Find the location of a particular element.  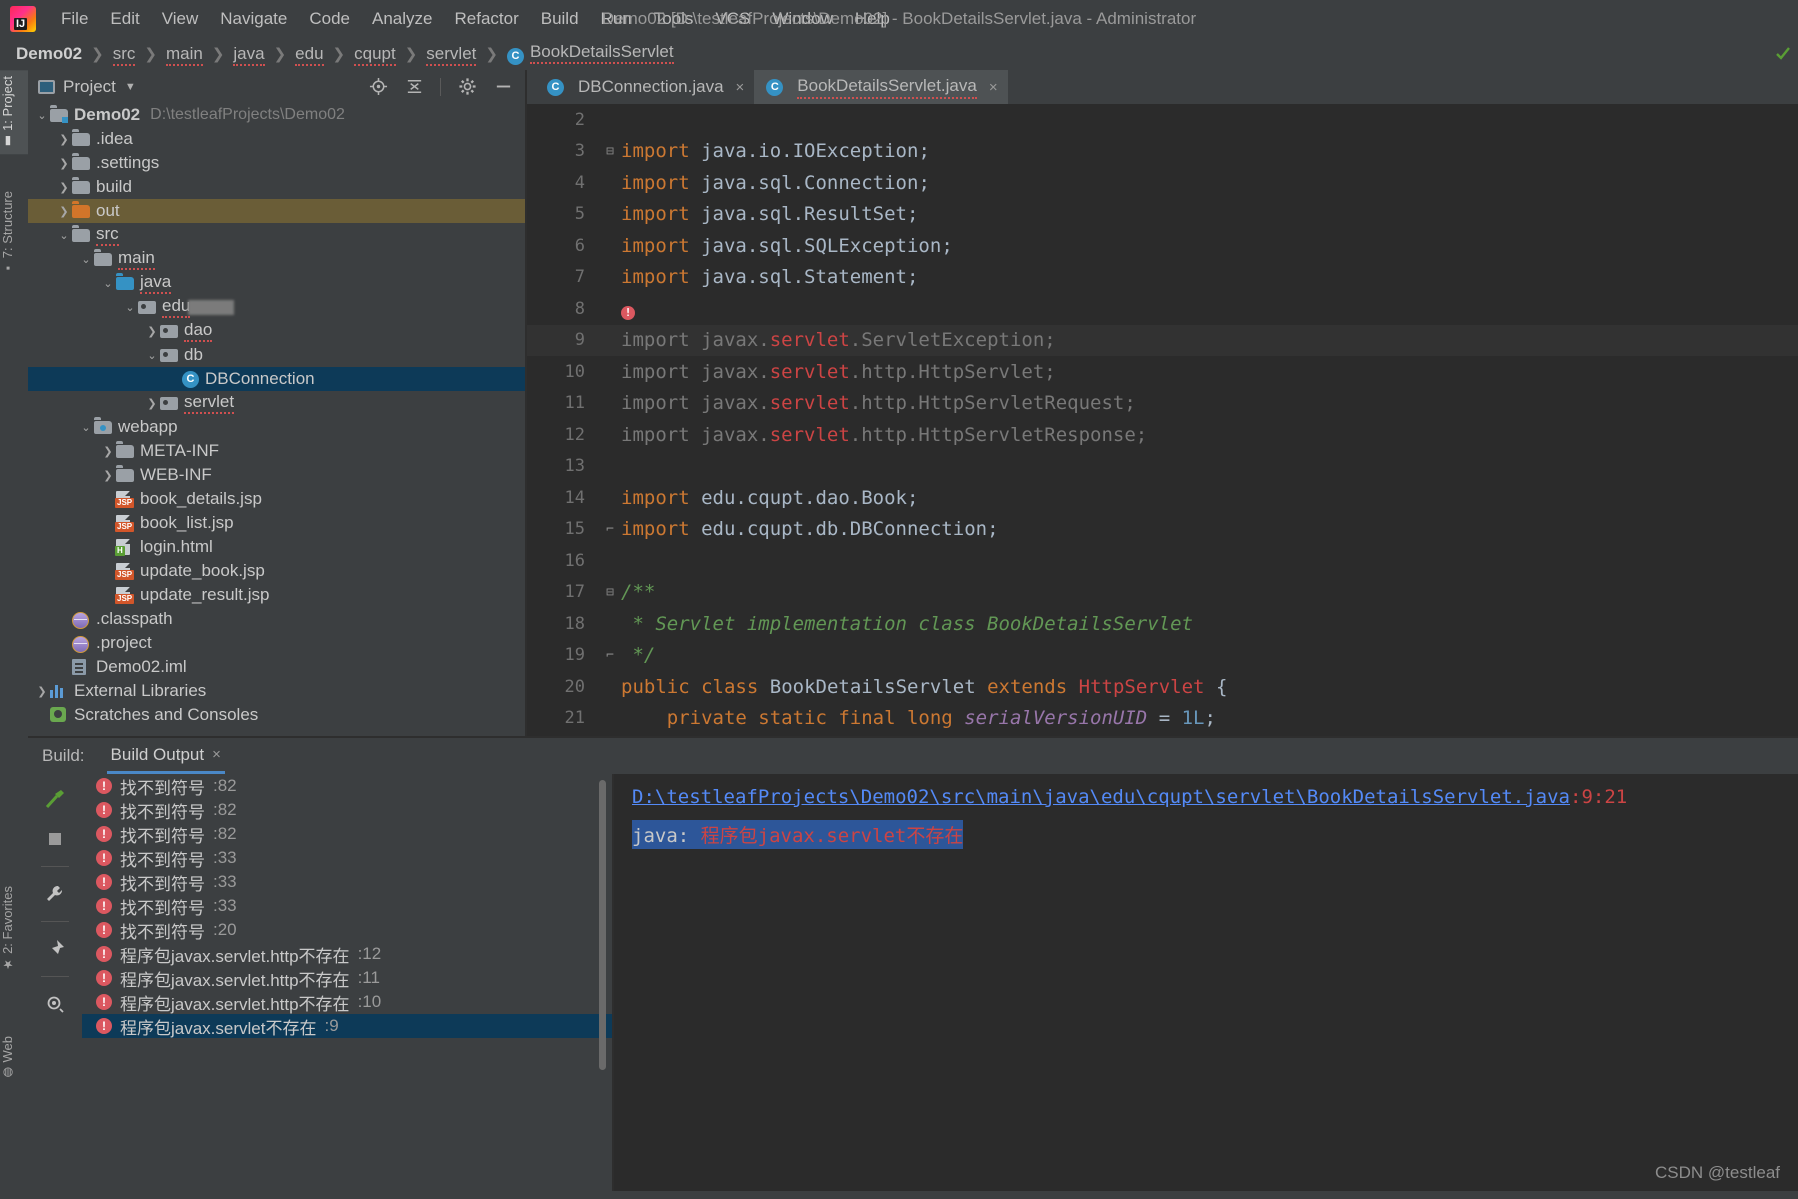

tree-node-settings: ❯ .settings is located at coordinates (276, 163).